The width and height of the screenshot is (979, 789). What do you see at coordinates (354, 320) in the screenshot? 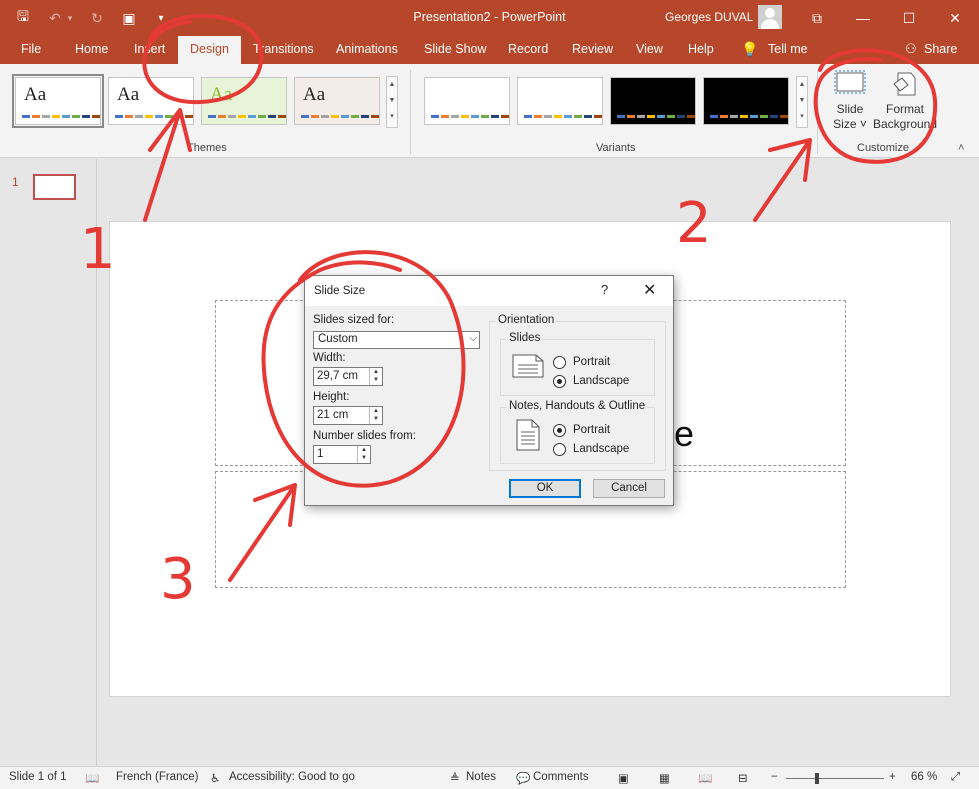
I see `slides-sized-for-label: Slides sized for:` at bounding box center [354, 320].